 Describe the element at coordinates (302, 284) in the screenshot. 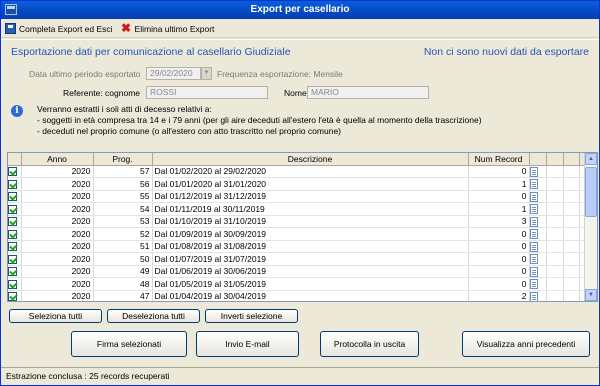

I see `table-row: 2020 48 Dal 01/05/2019 al 31/05/2019 0` at that location.